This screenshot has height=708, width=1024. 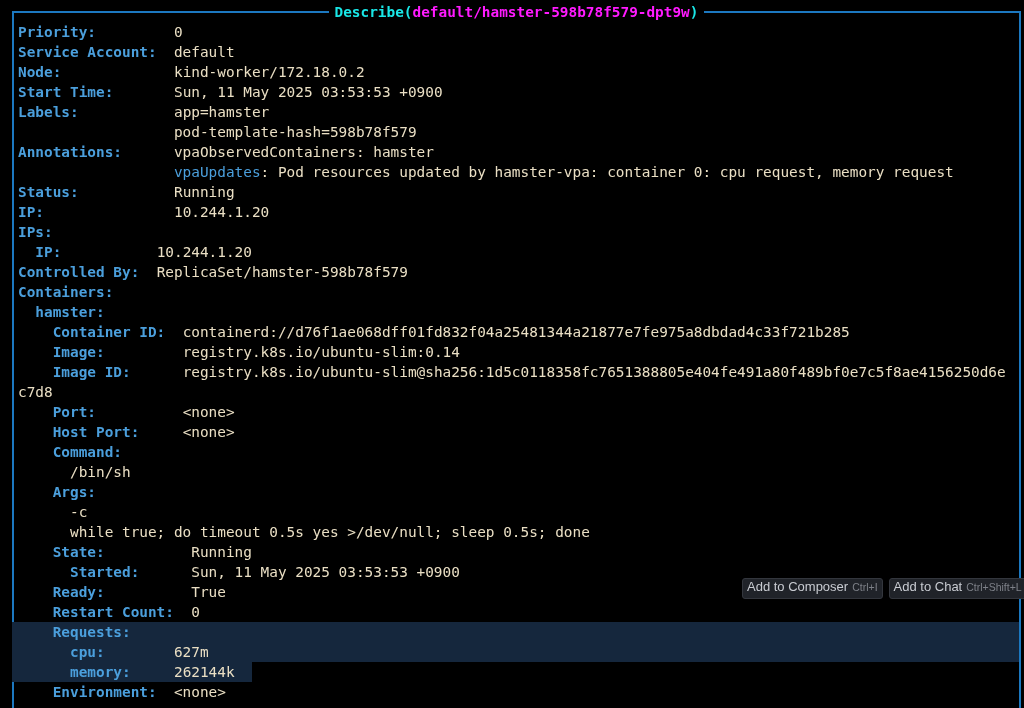 What do you see at coordinates (66, 92) in the screenshot?
I see `field-label: Start Time:` at bounding box center [66, 92].